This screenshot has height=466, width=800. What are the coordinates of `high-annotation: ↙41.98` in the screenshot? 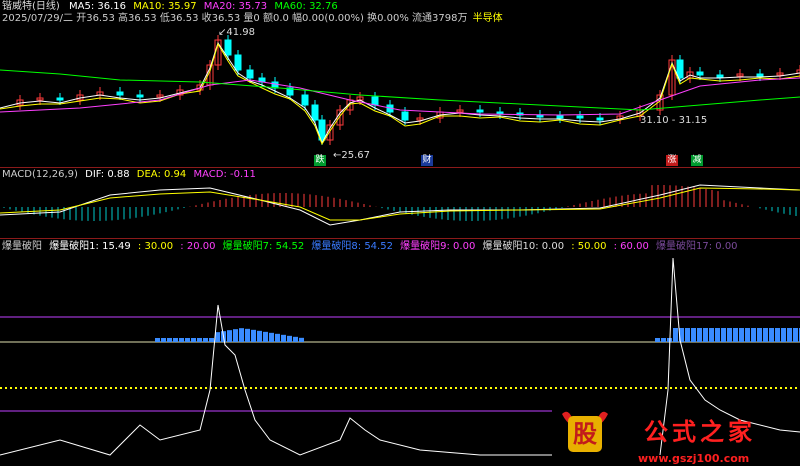 It's located at (236, 32).